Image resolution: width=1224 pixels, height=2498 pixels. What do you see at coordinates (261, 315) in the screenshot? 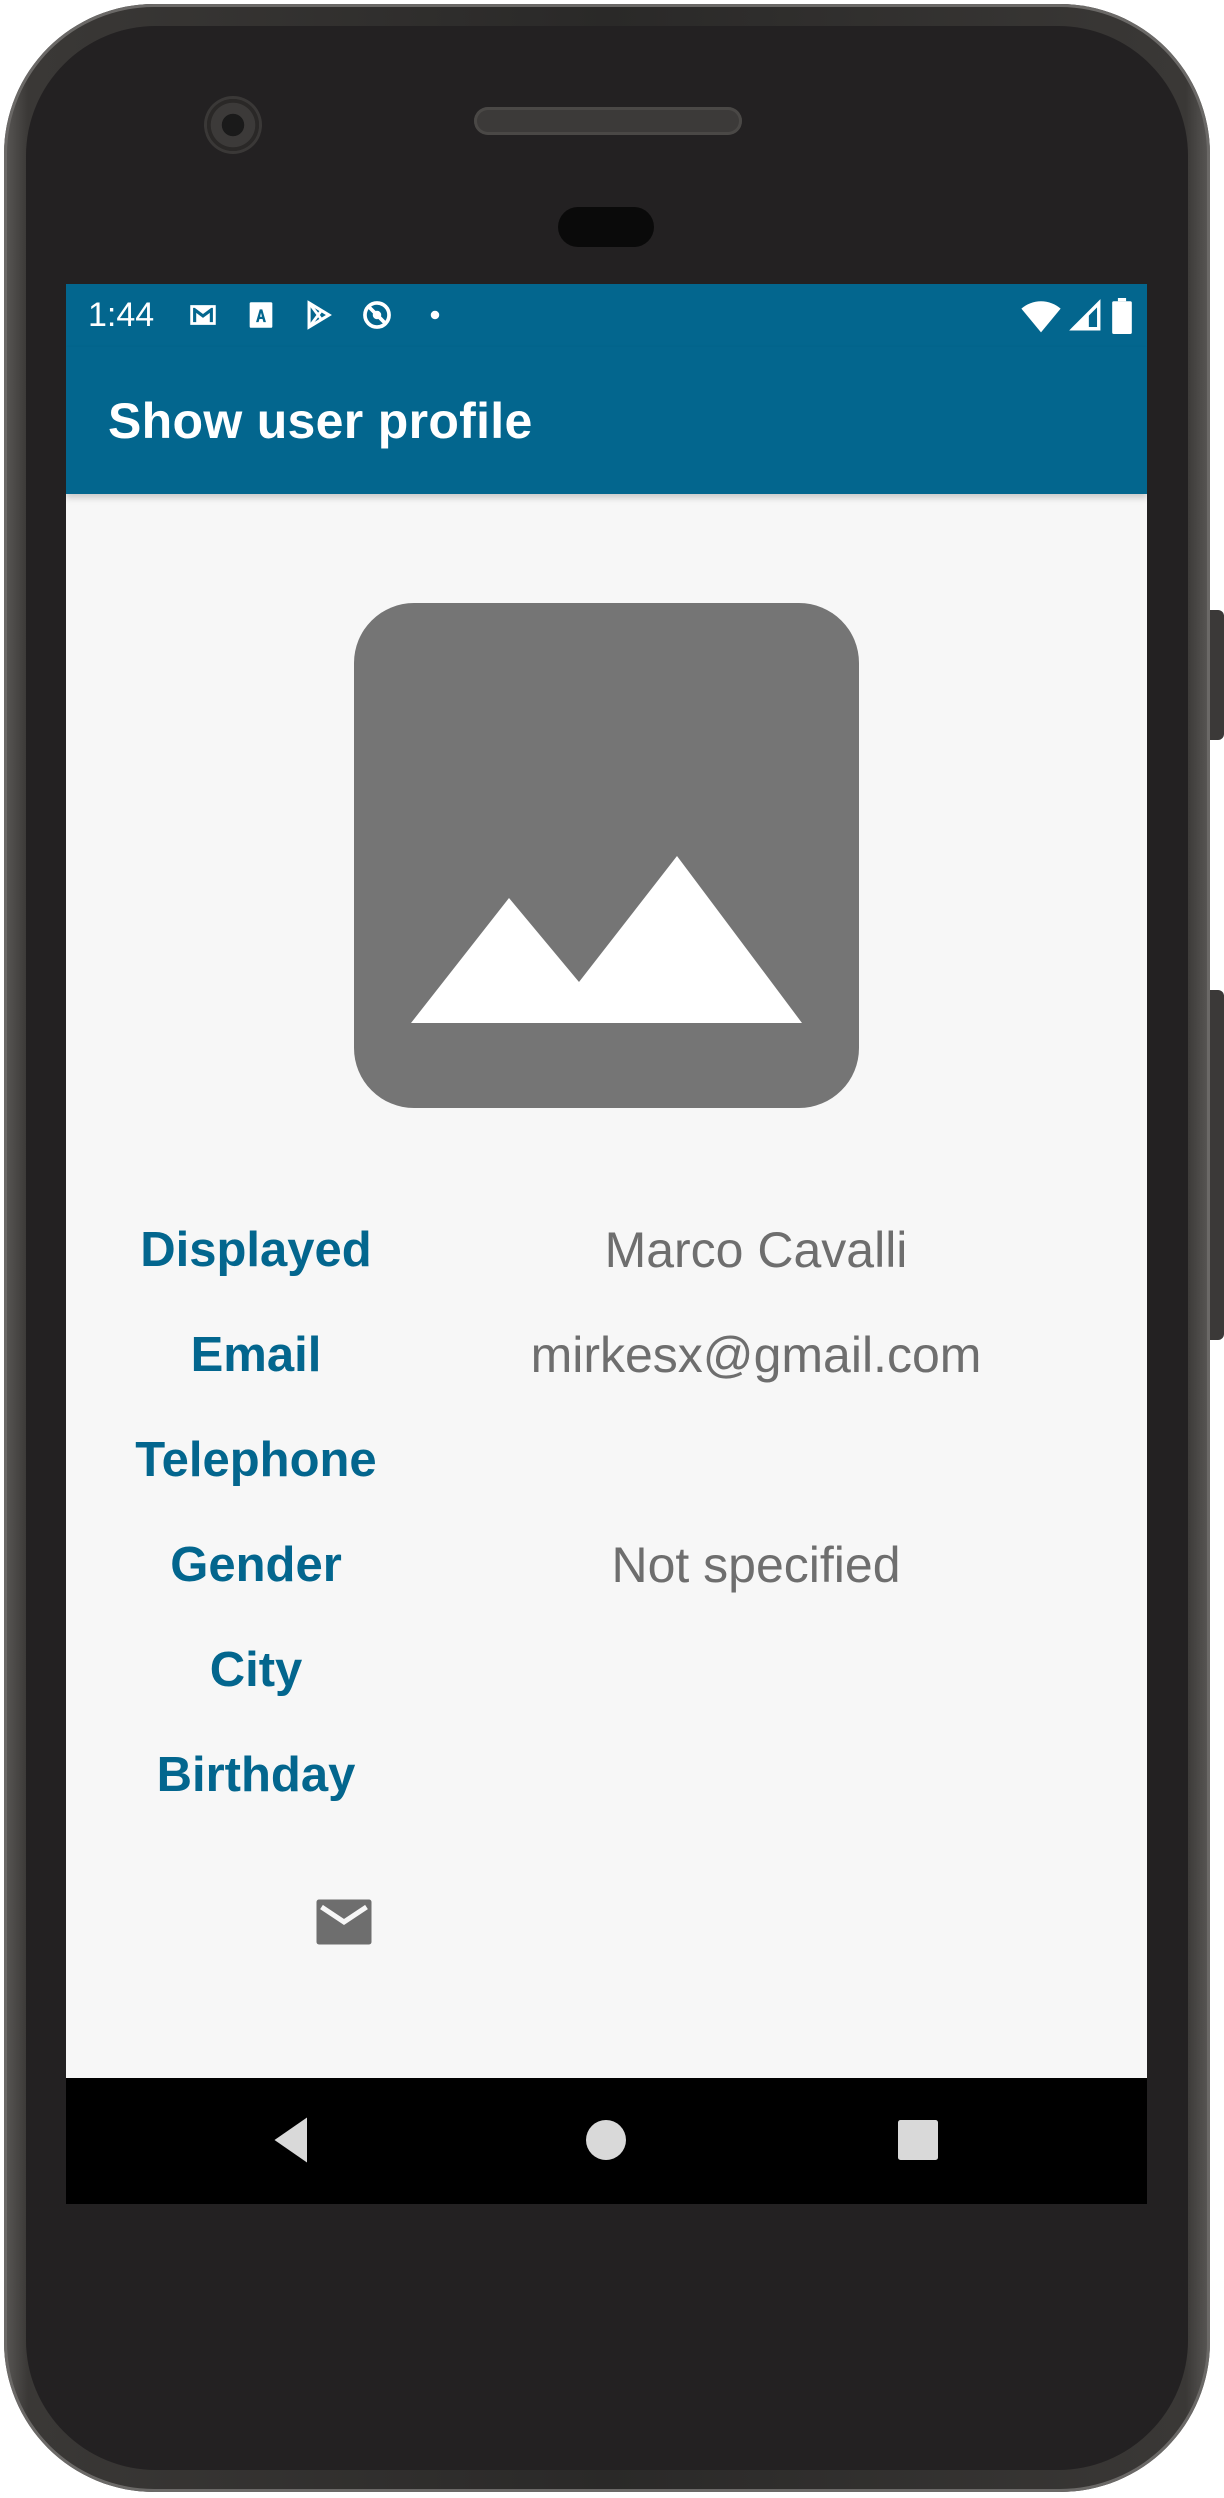
I see `font-download-icon` at bounding box center [261, 315].